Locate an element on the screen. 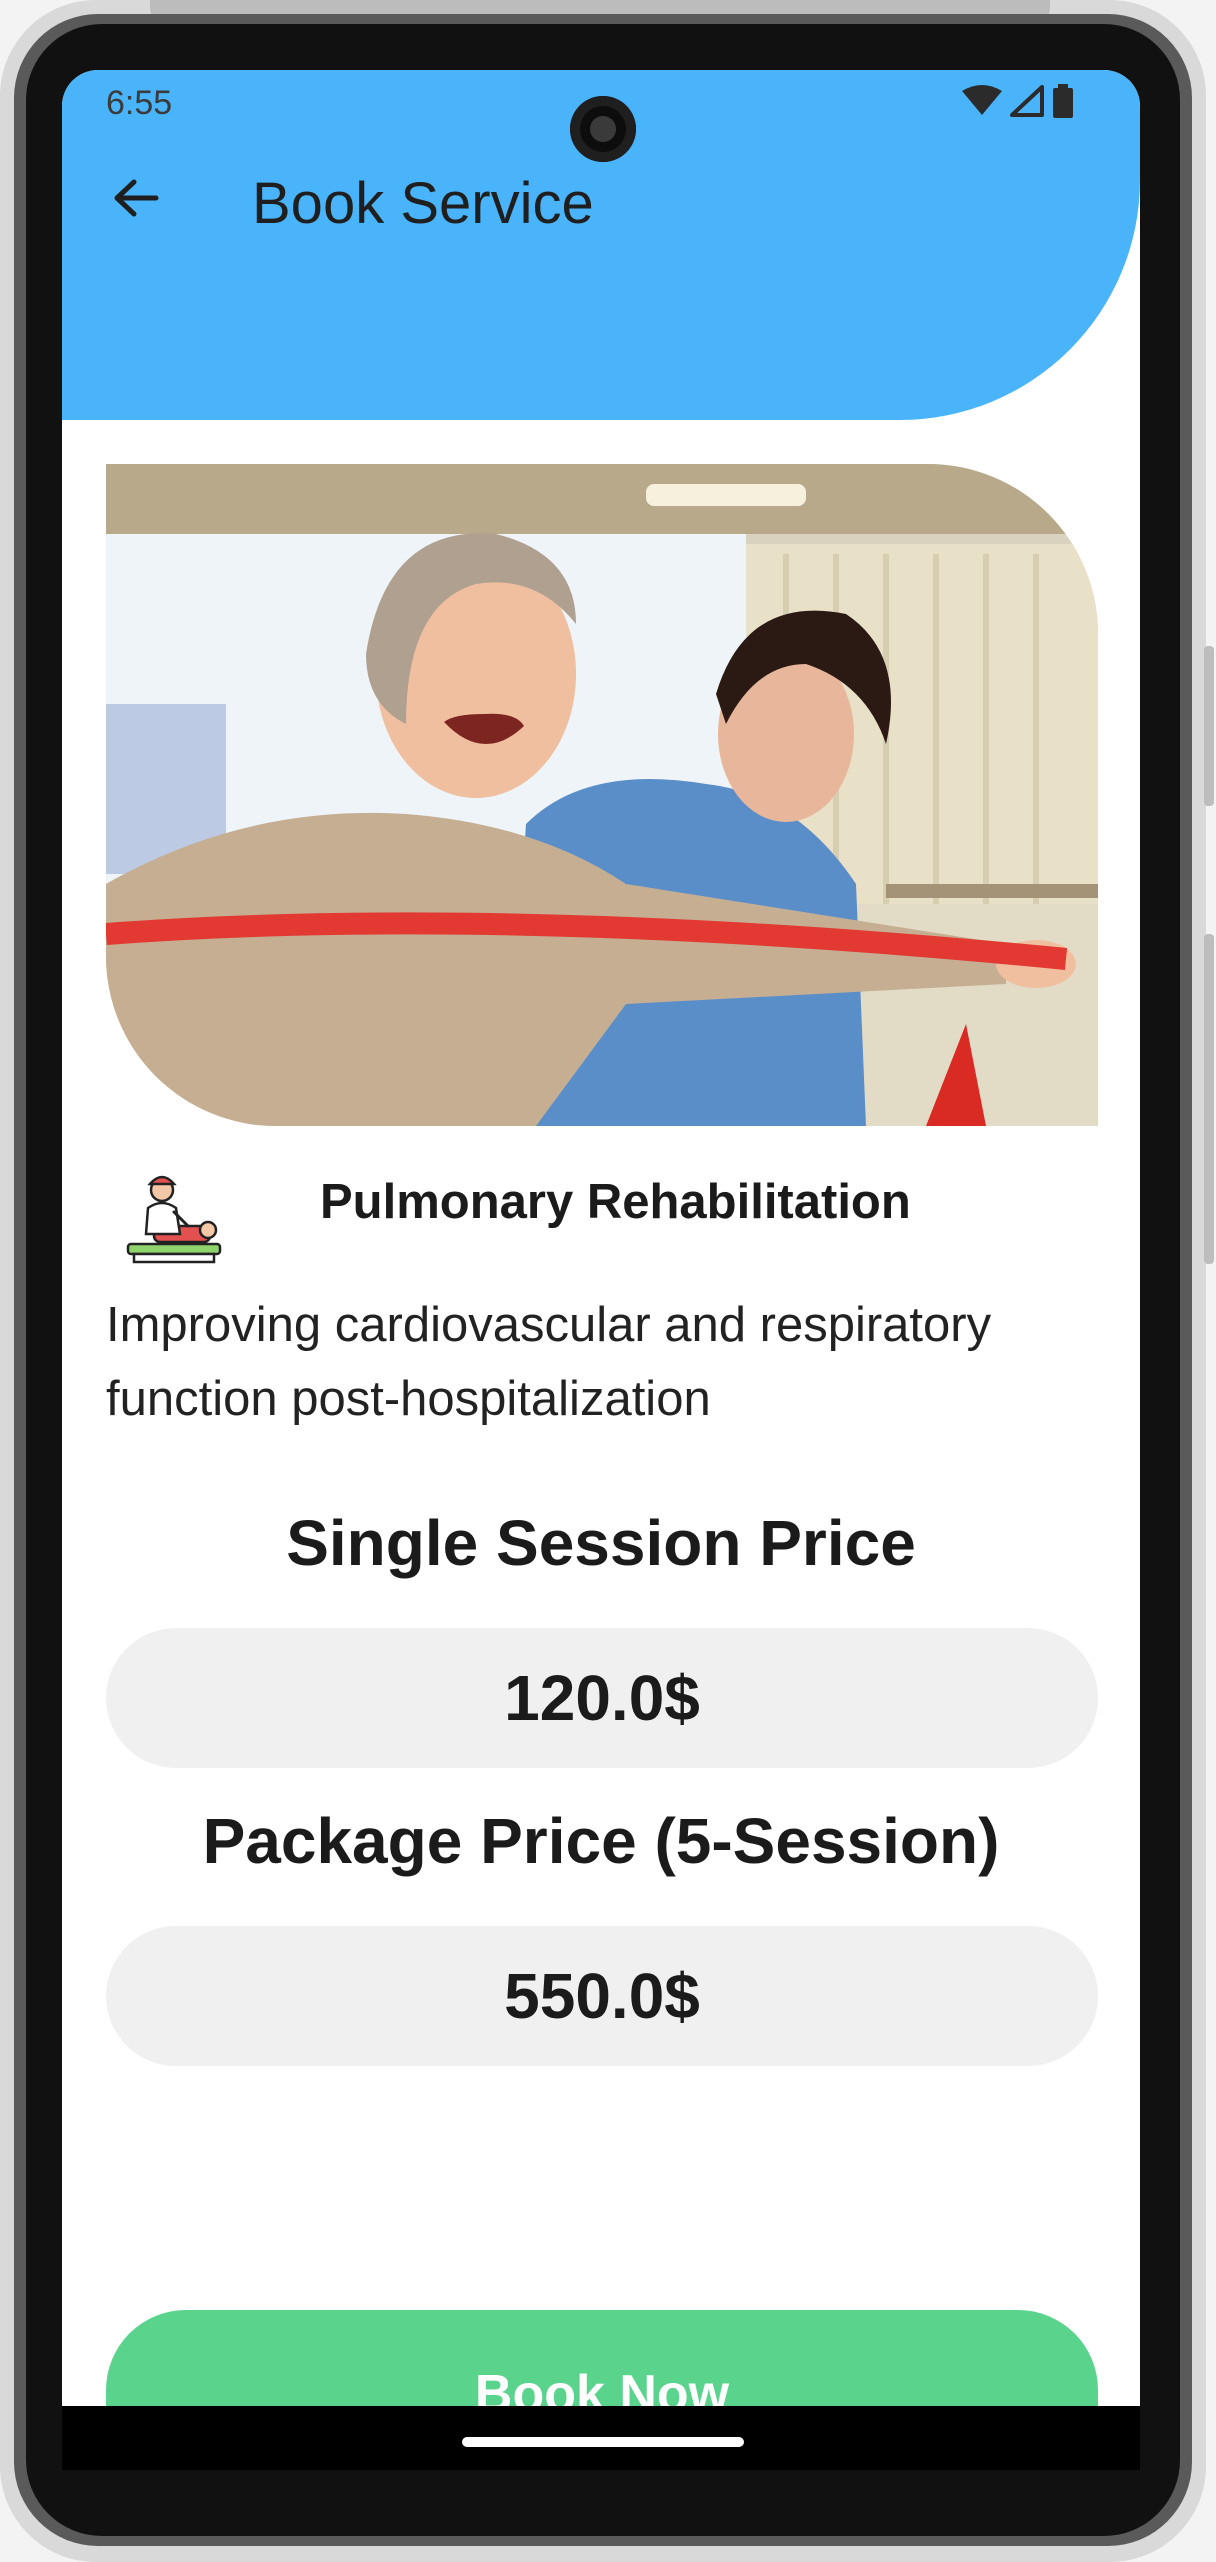 This screenshot has height=2562, width=1216. arrow-left-icon is located at coordinates (136, 200).